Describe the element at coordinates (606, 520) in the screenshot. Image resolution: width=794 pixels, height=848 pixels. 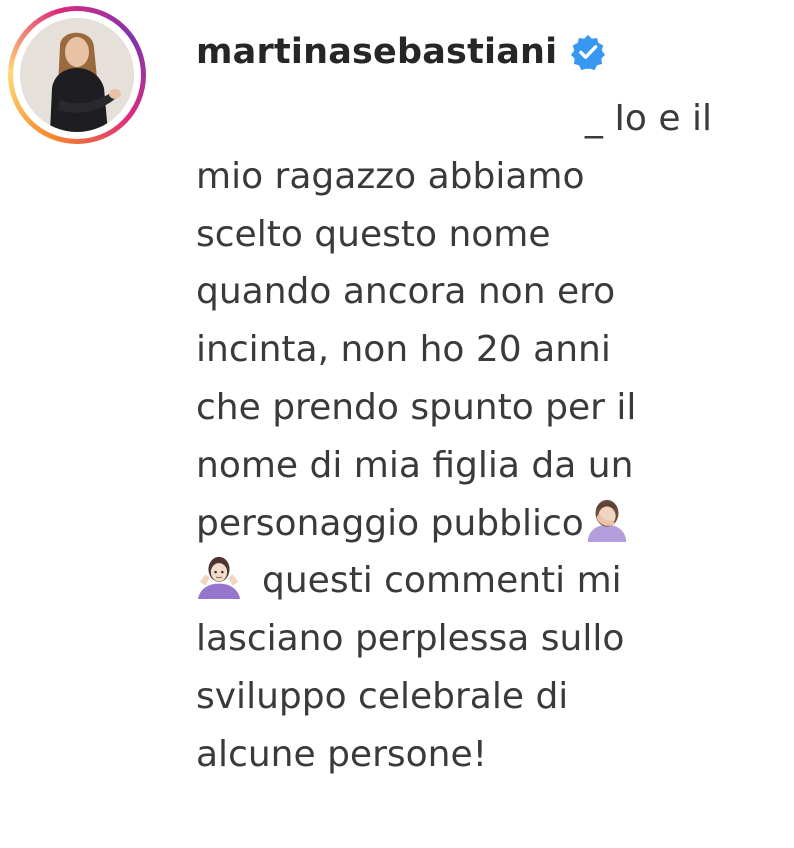
I see `woman-facepalming-emoji` at that location.